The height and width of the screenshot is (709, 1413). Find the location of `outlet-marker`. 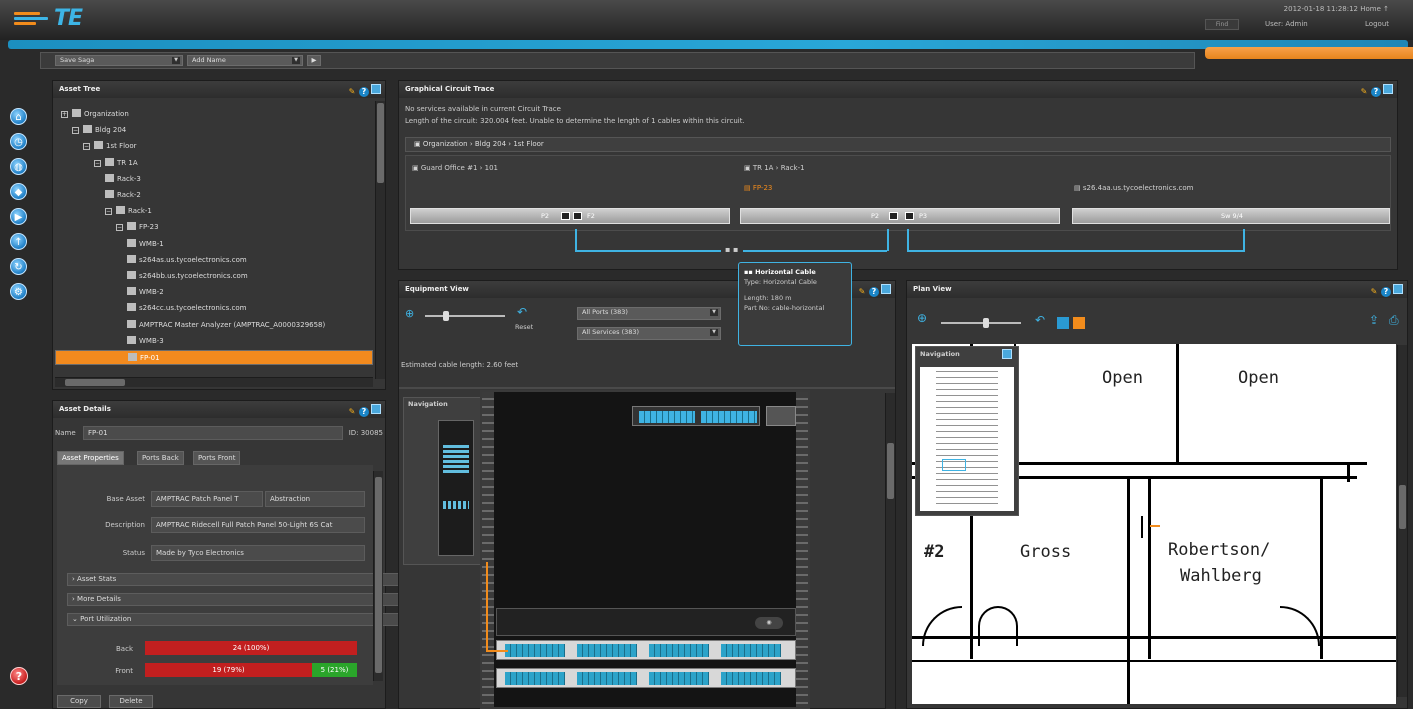

outlet-marker is located at coordinates (1155, 526).